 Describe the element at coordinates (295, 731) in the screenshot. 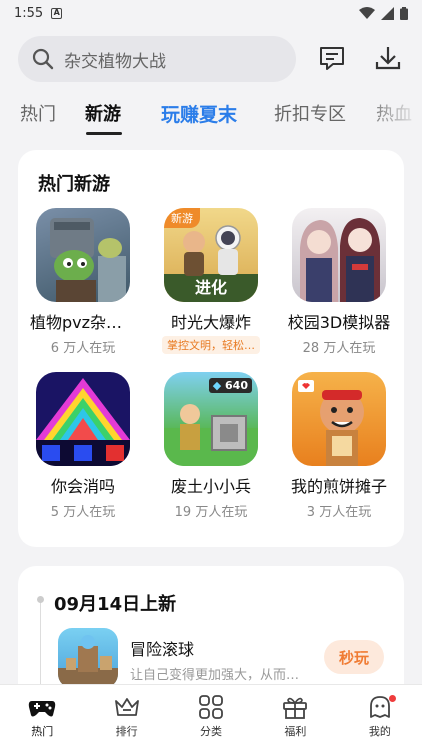

I see `nav-label: 福利` at that location.